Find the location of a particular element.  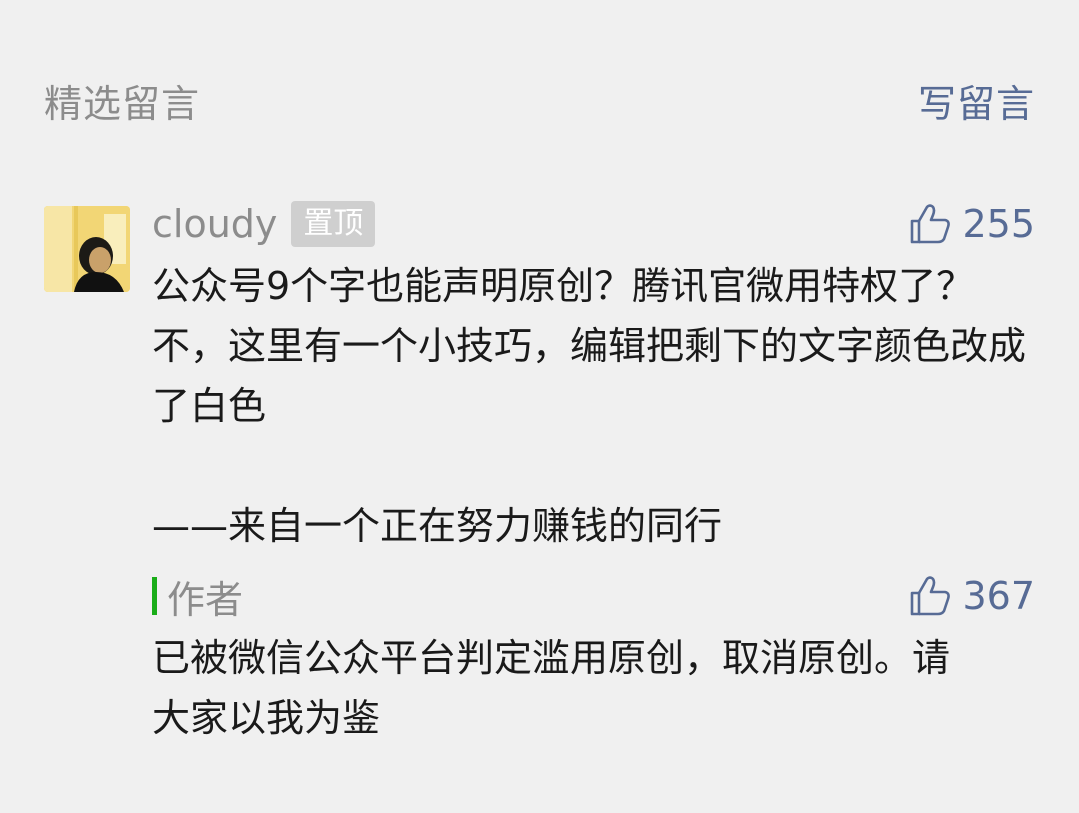

reply-meta: 作者 367 is located at coordinates (593, 596).